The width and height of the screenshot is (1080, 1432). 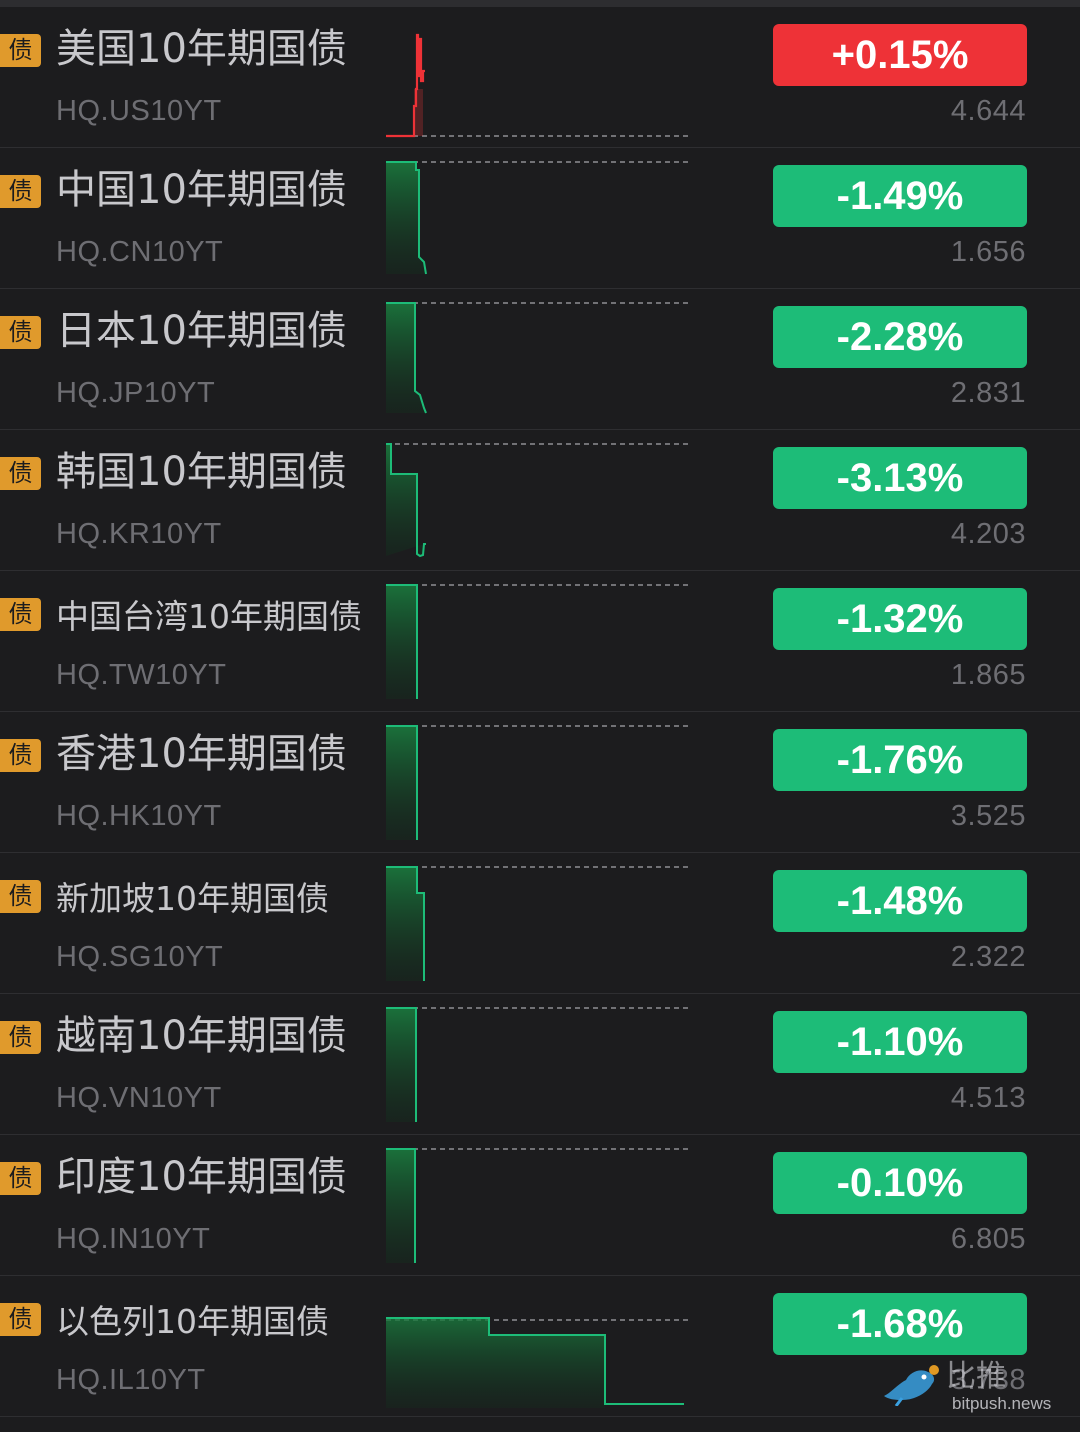 What do you see at coordinates (900, 478) in the screenshot?
I see `change-badge: -3.13%` at bounding box center [900, 478].